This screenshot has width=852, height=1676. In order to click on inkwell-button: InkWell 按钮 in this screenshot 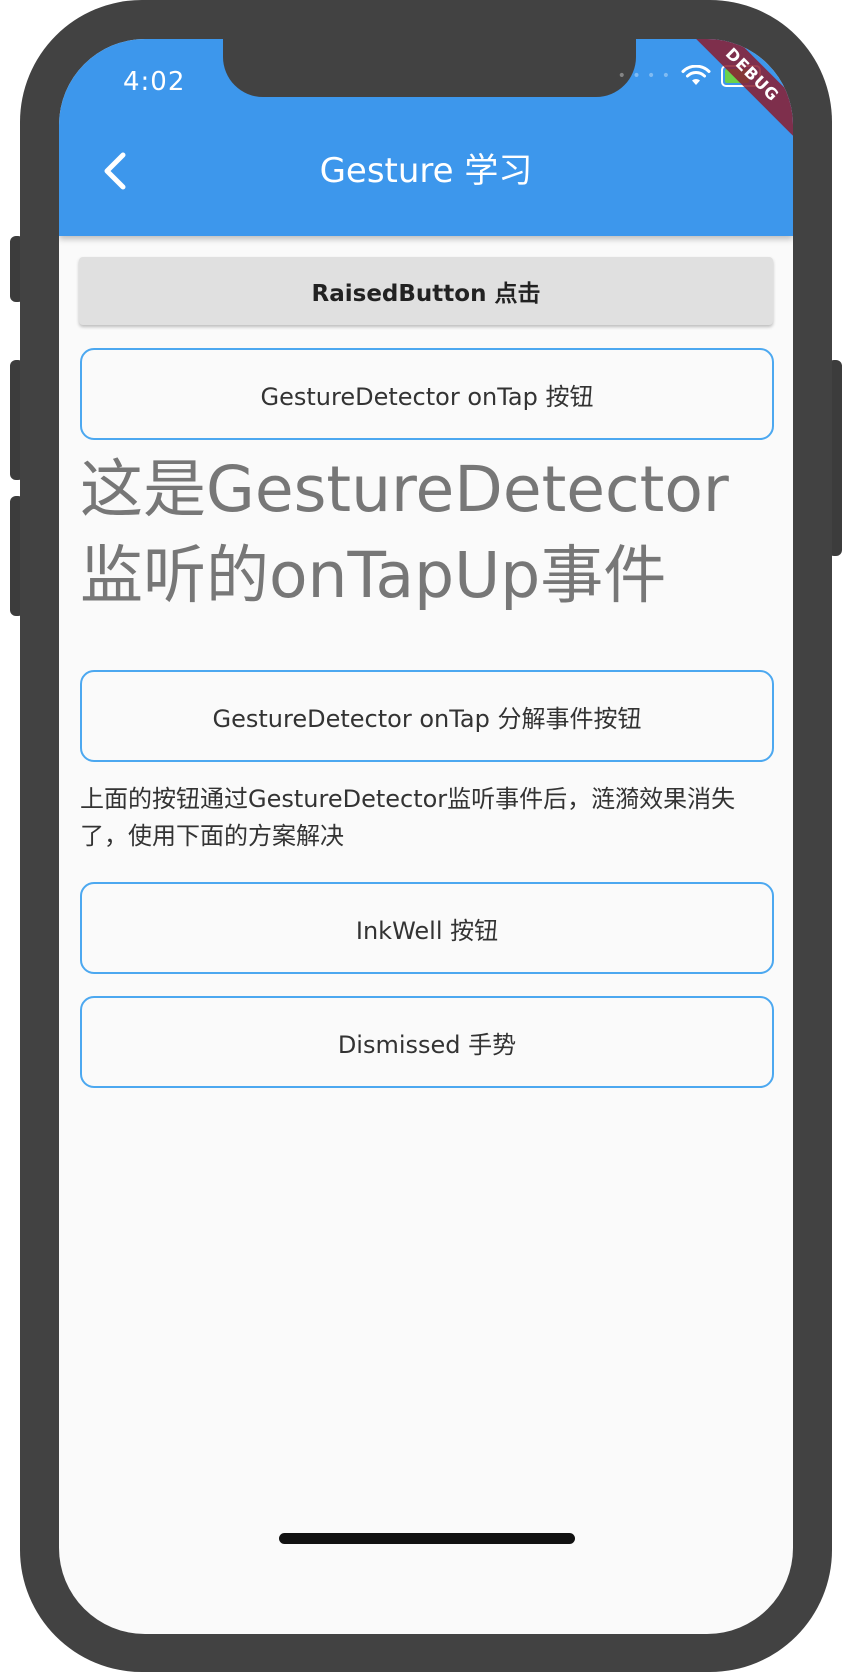, I will do `click(427, 928)`.